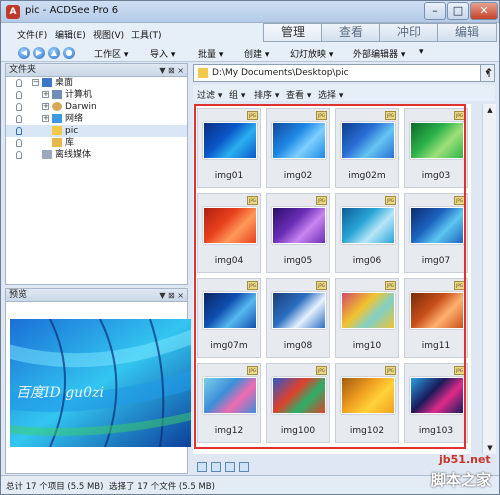 The image size is (500, 495). Describe the element at coordinates (293, 32) in the screenshot. I see `tab-manage: 管理` at that location.